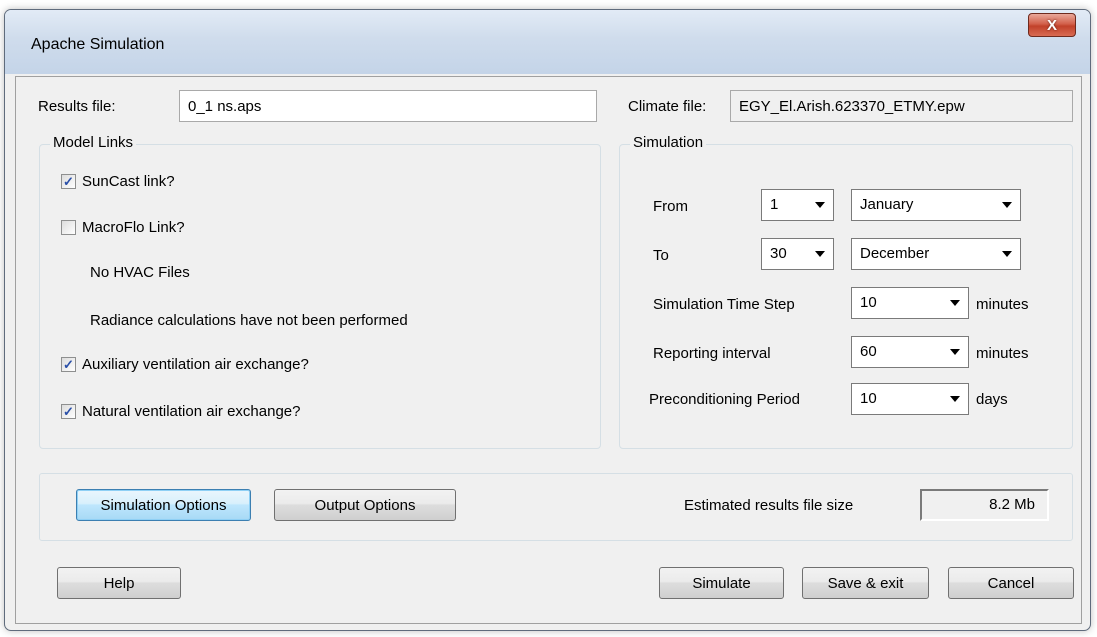 This screenshot has width=1097, height=637. What do you see at coordinates (724, 399) in the screenshot?
I see `precond-label: Preconditioning Period` at bounding box center [724, 399].